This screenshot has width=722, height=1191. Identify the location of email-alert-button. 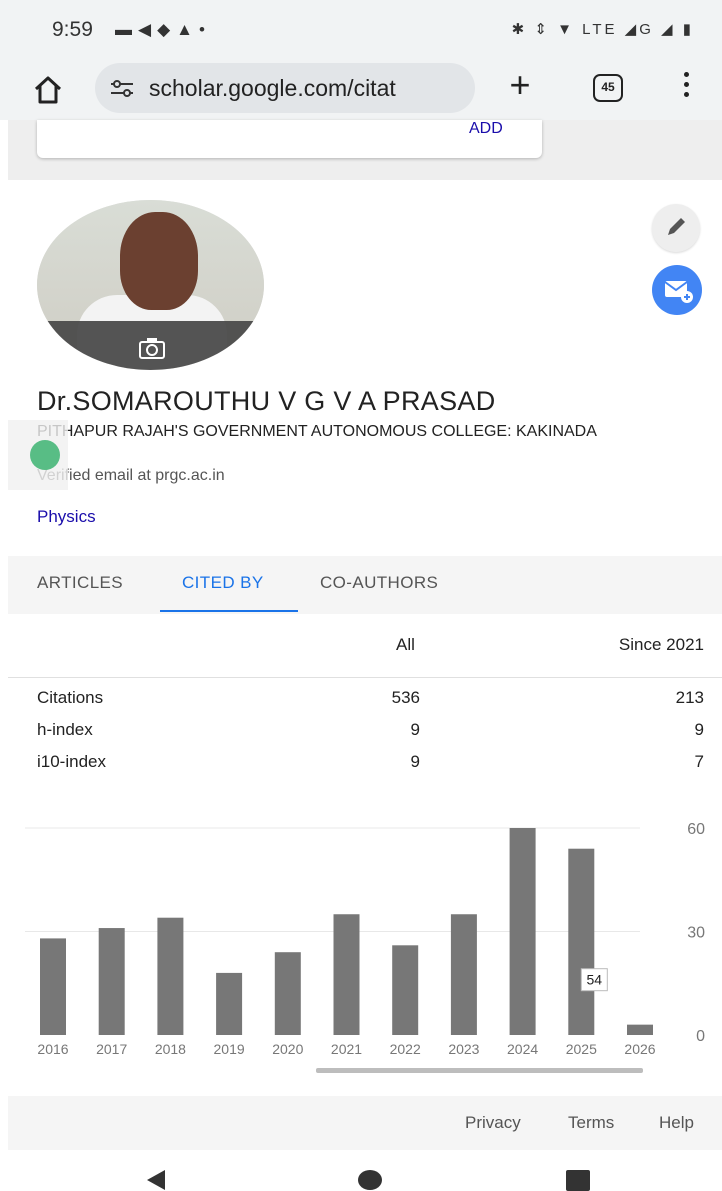
(677, 290).